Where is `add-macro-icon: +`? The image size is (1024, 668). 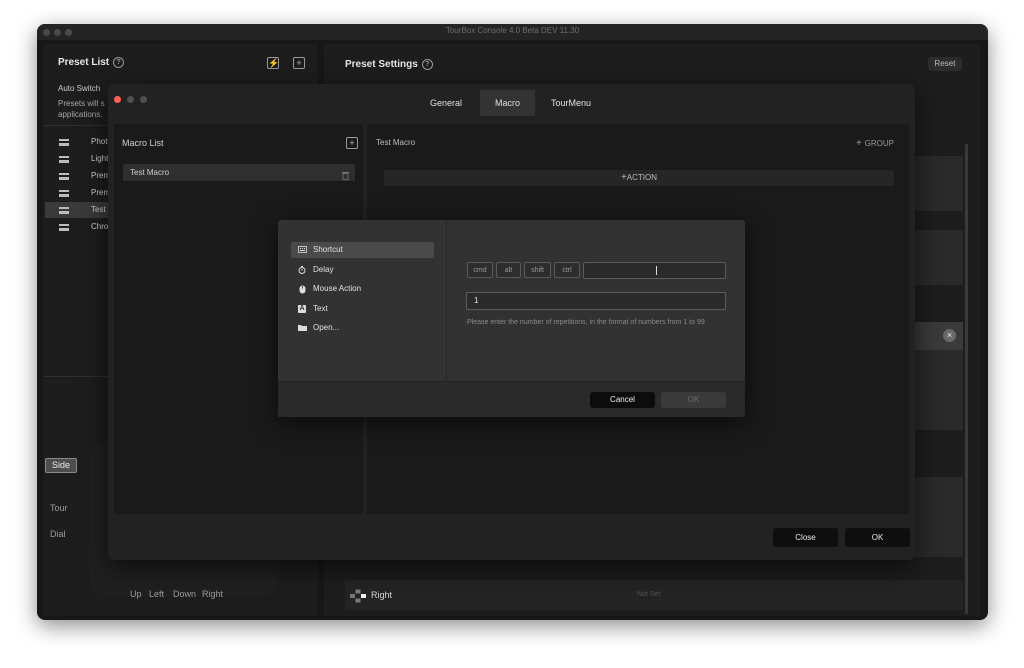 add-macro-icon: + is located at coordinates (352, 143).